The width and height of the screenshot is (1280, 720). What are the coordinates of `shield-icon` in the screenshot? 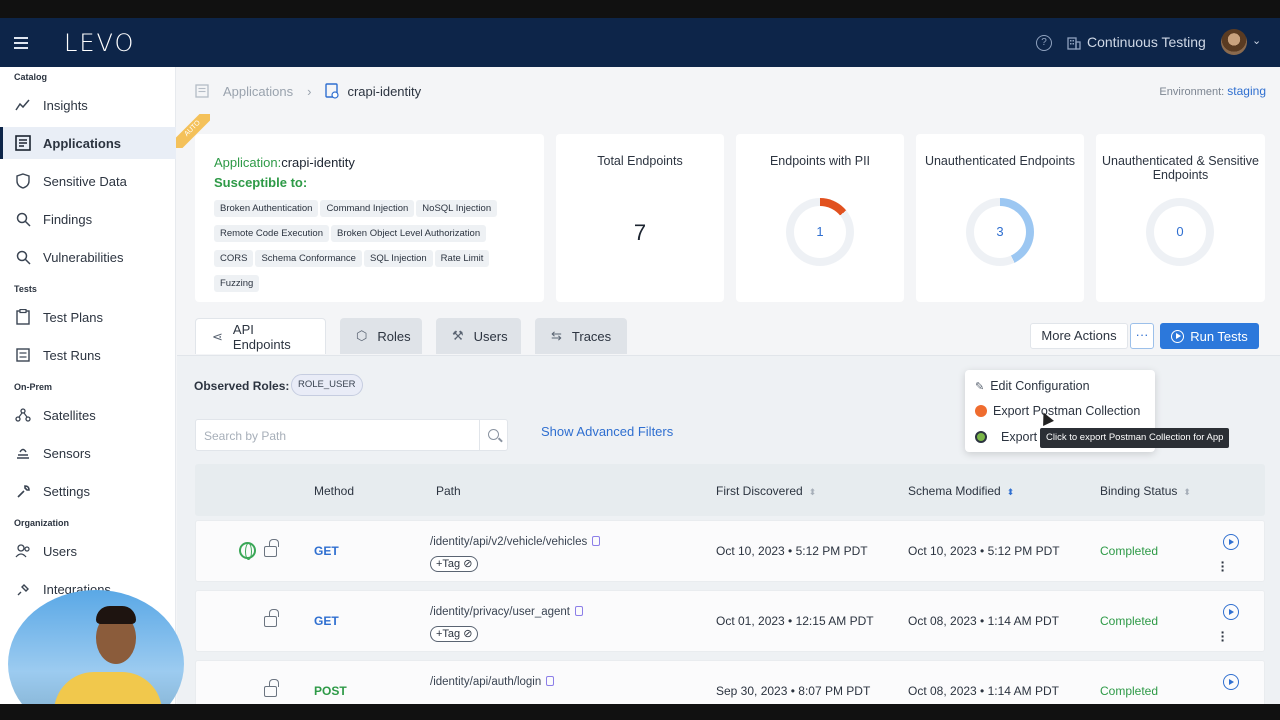 It's located at (23, 181).